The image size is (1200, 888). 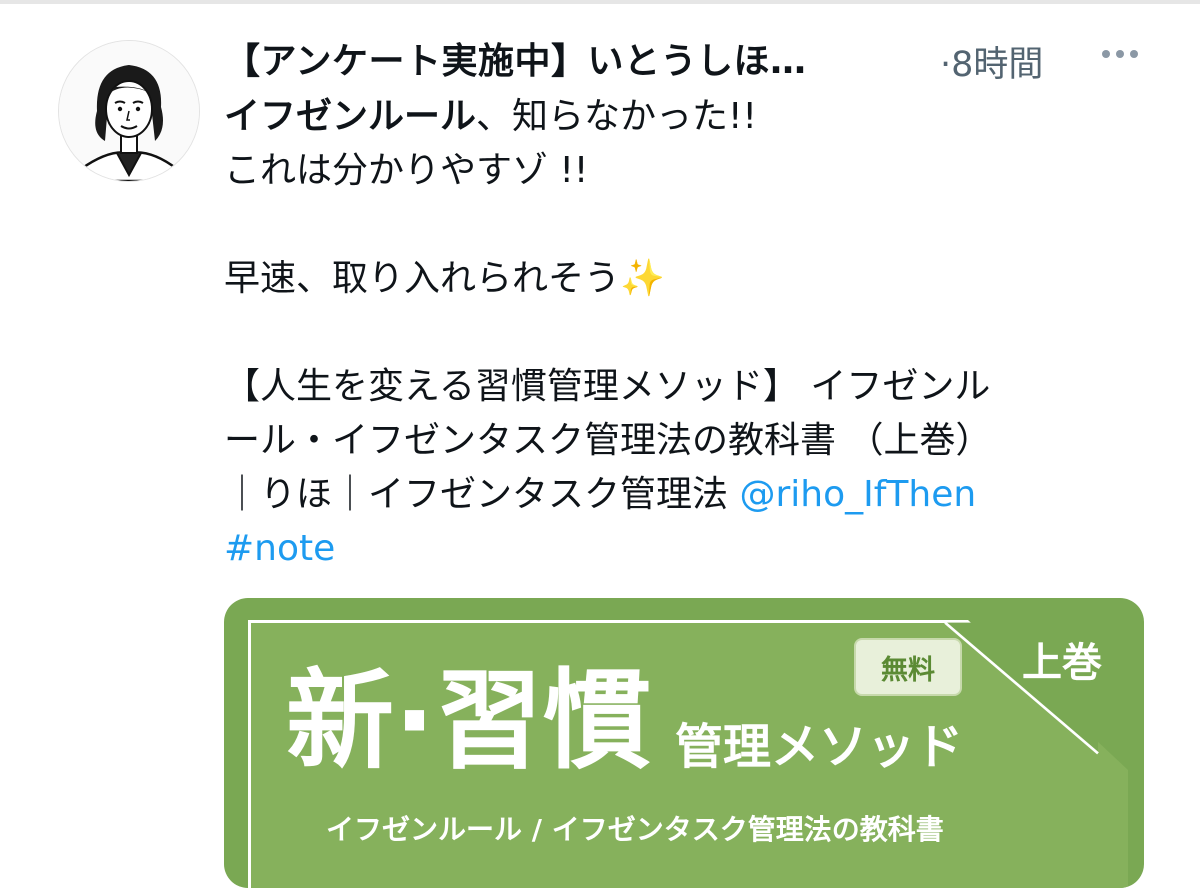 I want to click on top-divider, so click(x=600, y=2).